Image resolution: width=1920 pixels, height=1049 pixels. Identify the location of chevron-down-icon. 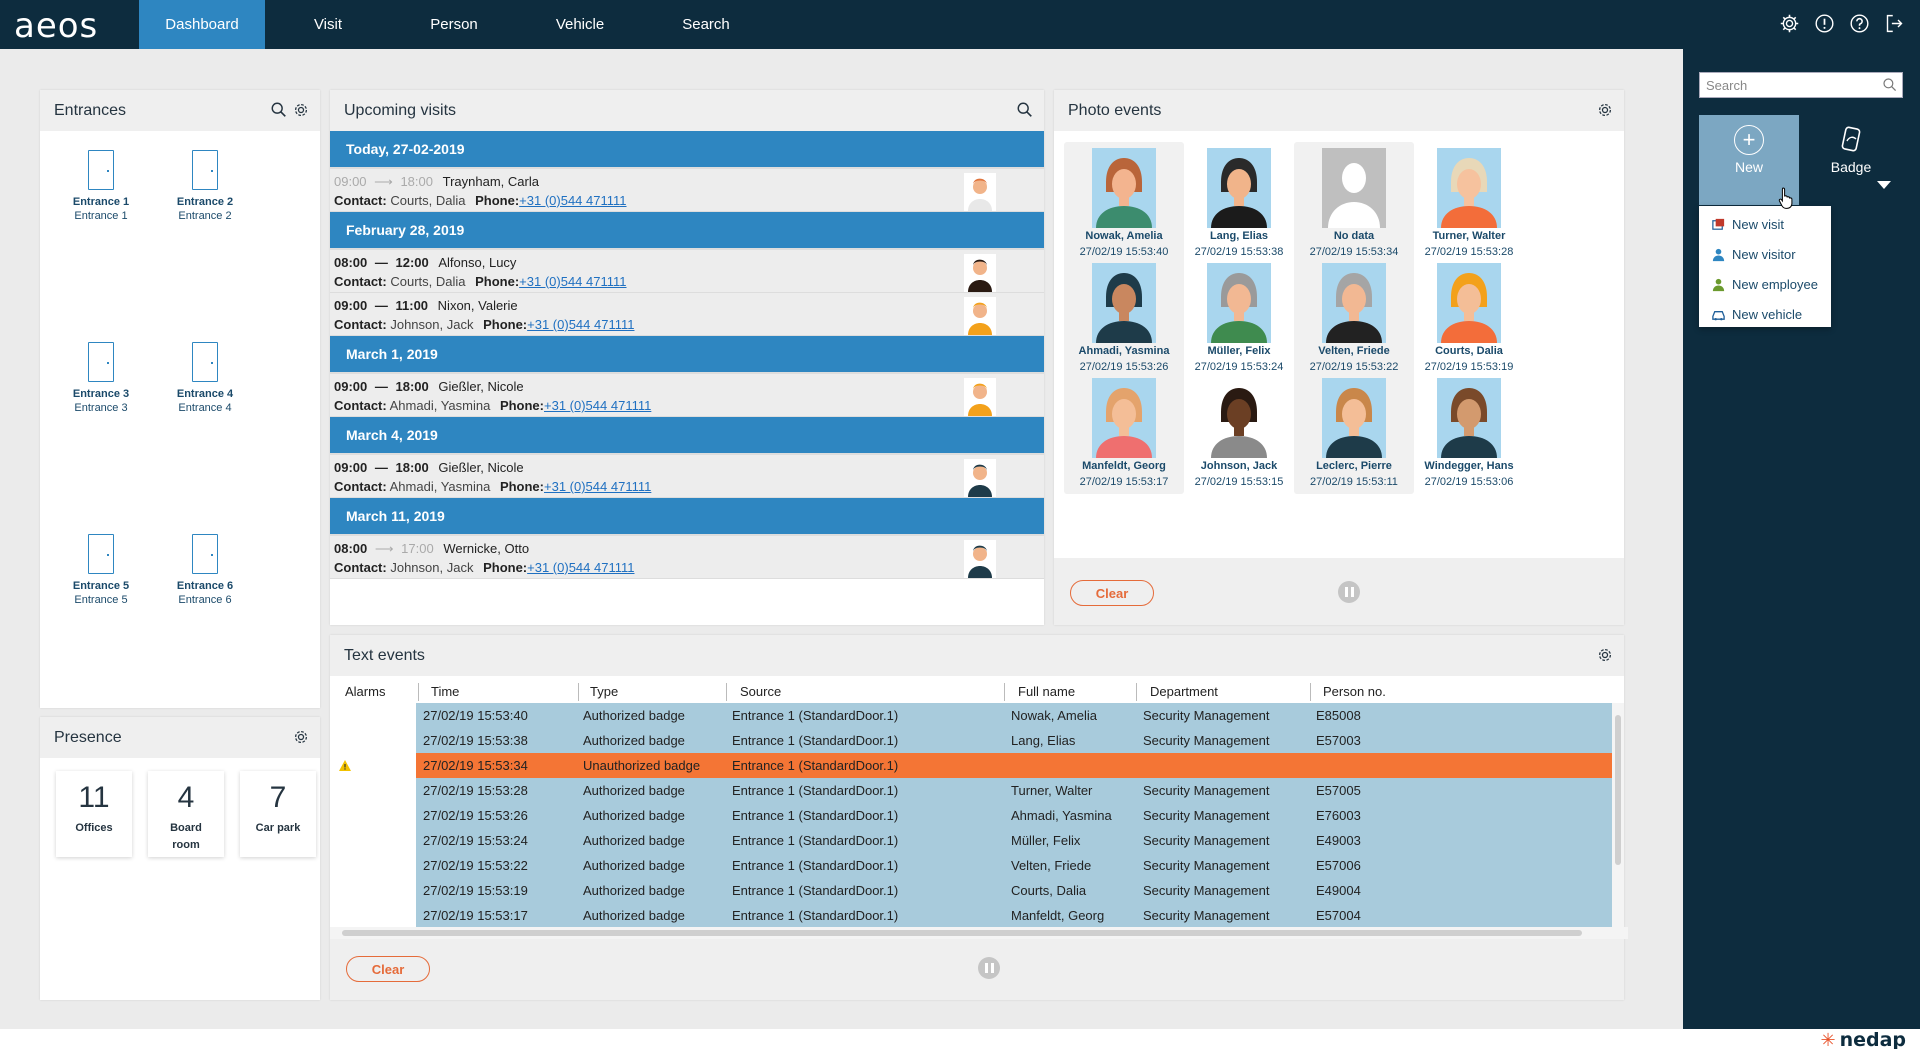
(1884, 185).